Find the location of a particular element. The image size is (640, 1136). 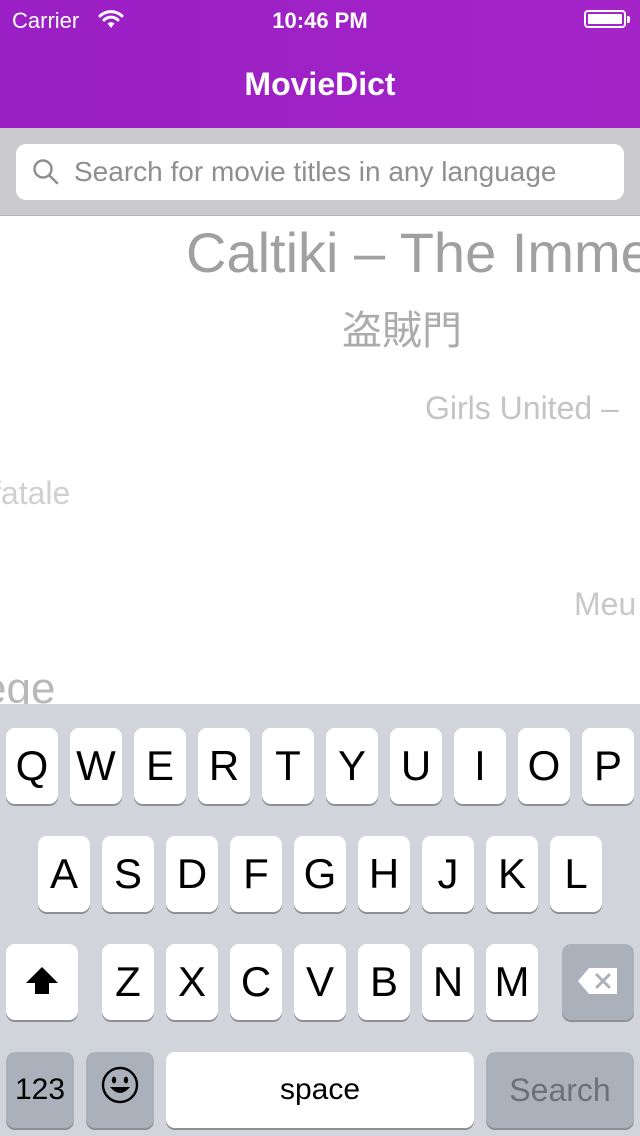

movie-title: Meu is located at coordinates (605, 604).